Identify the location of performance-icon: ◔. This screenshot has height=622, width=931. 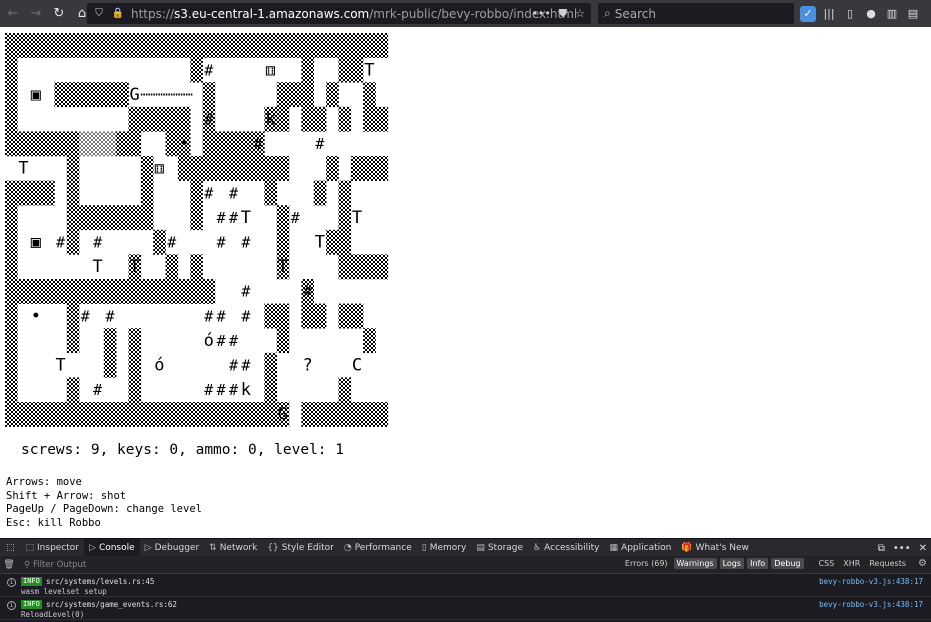
(347, 547).